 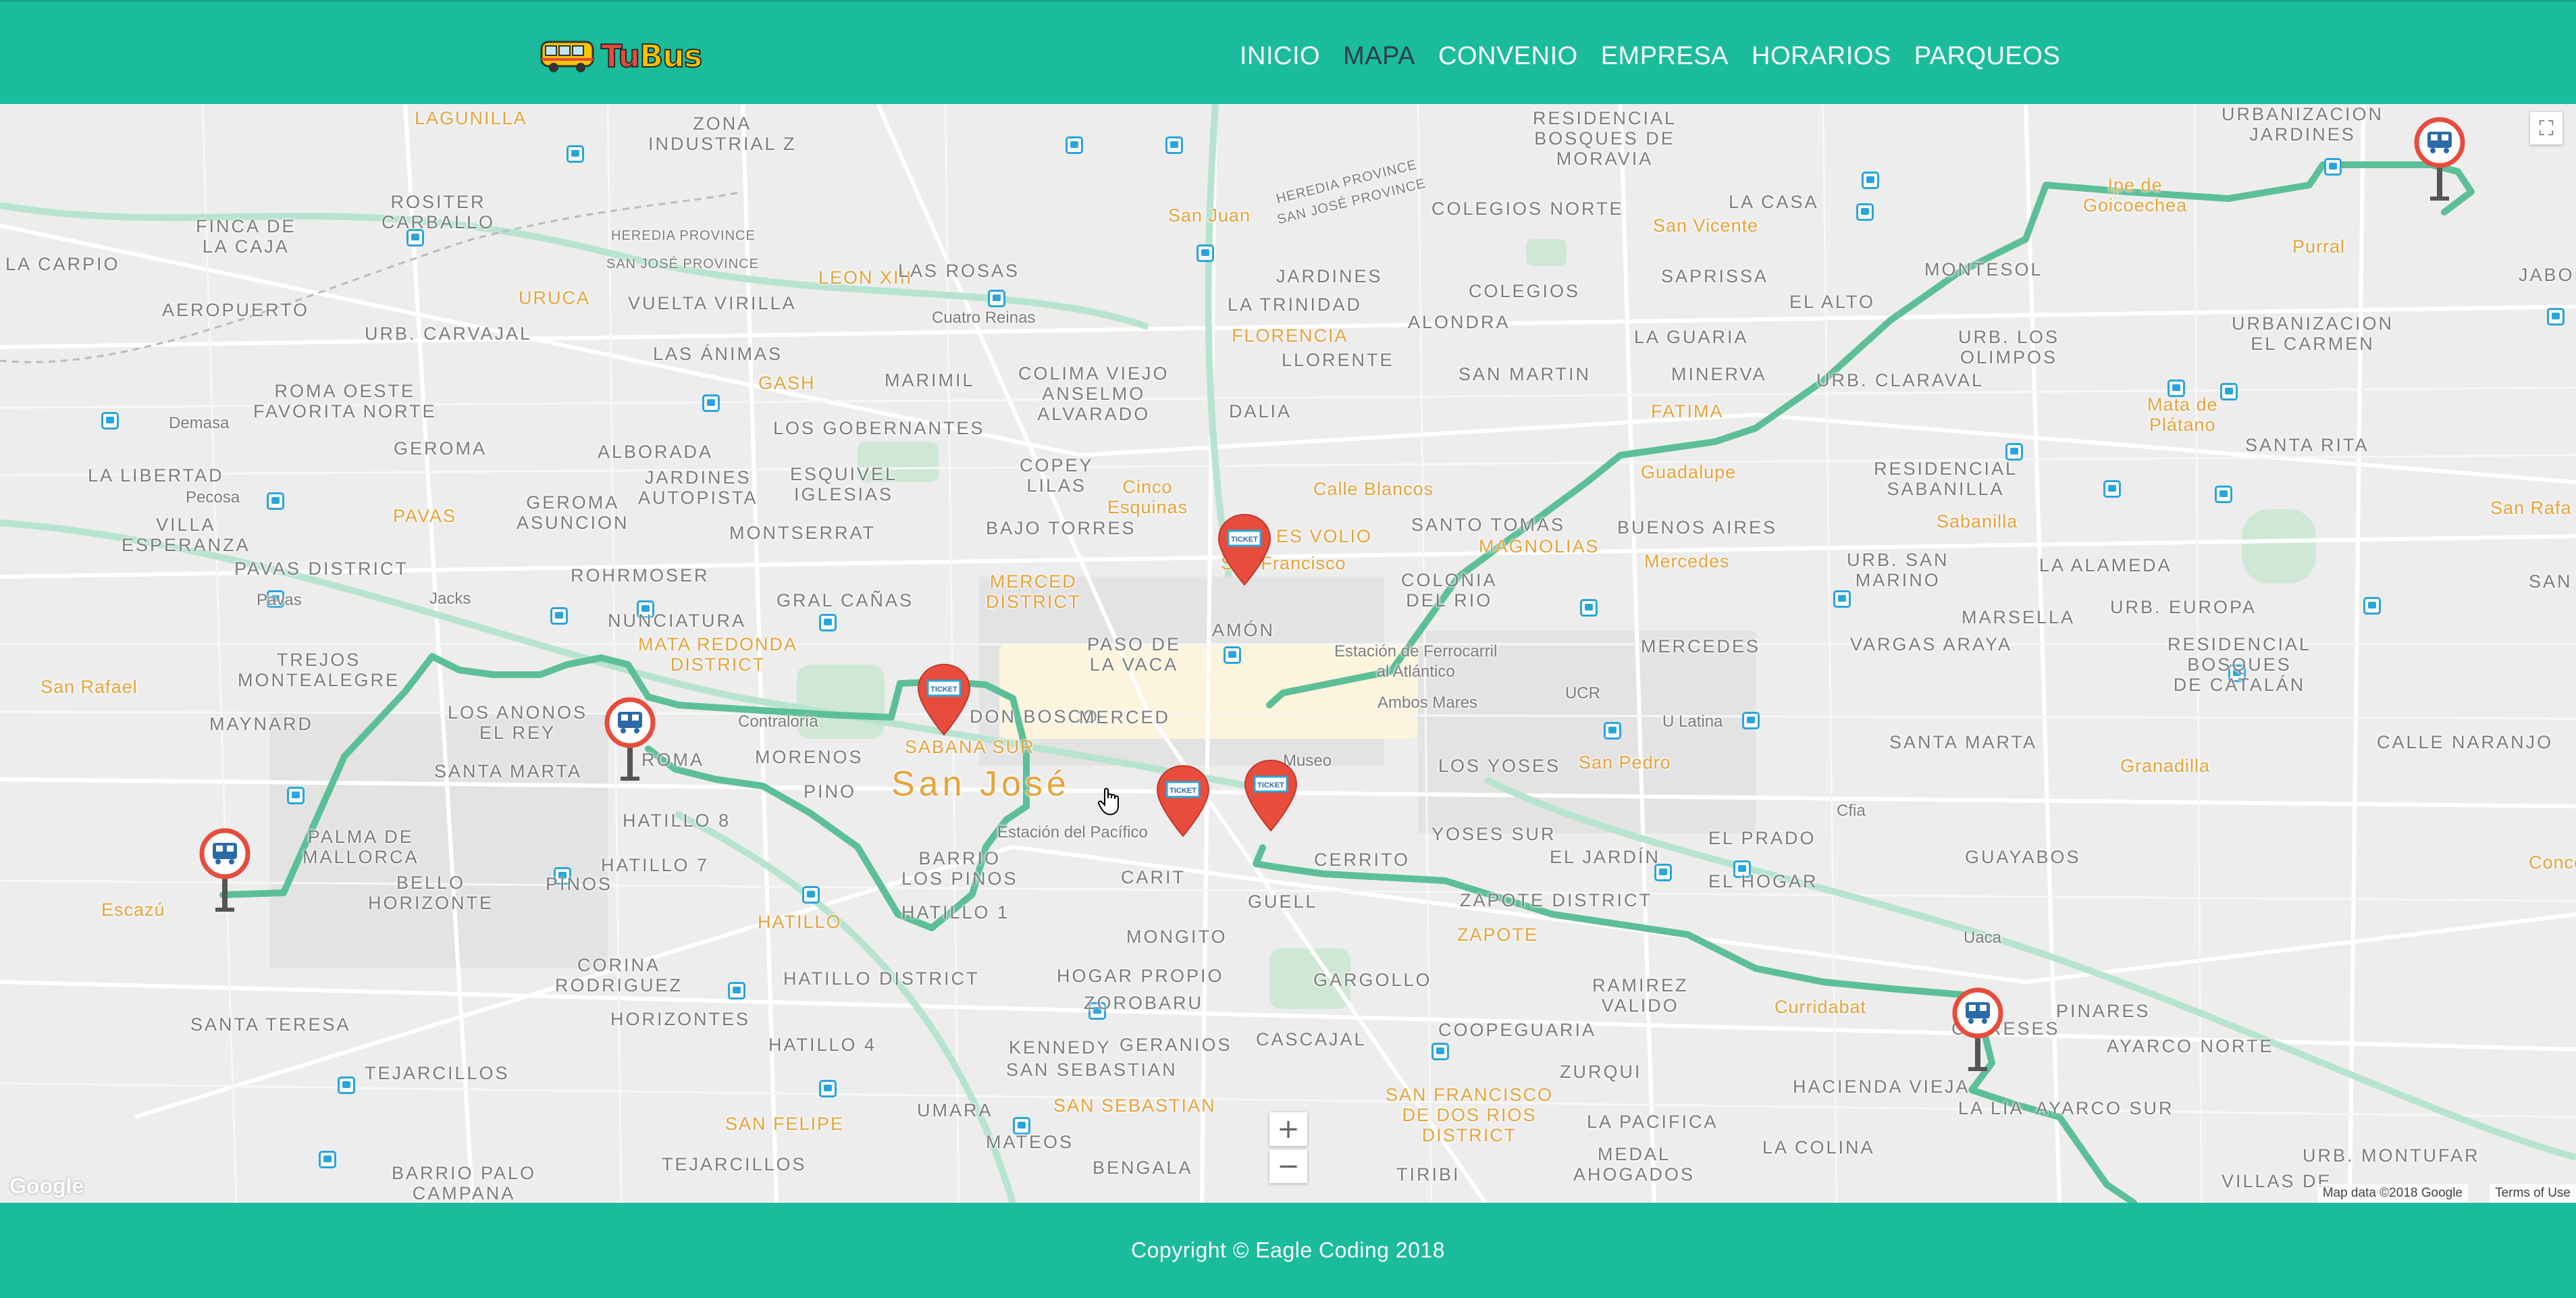 What do you see at coordinates (1525, 291) in the screenshot?
I see `map-label: COLEGIOS` at bounding box center [1525, 291].